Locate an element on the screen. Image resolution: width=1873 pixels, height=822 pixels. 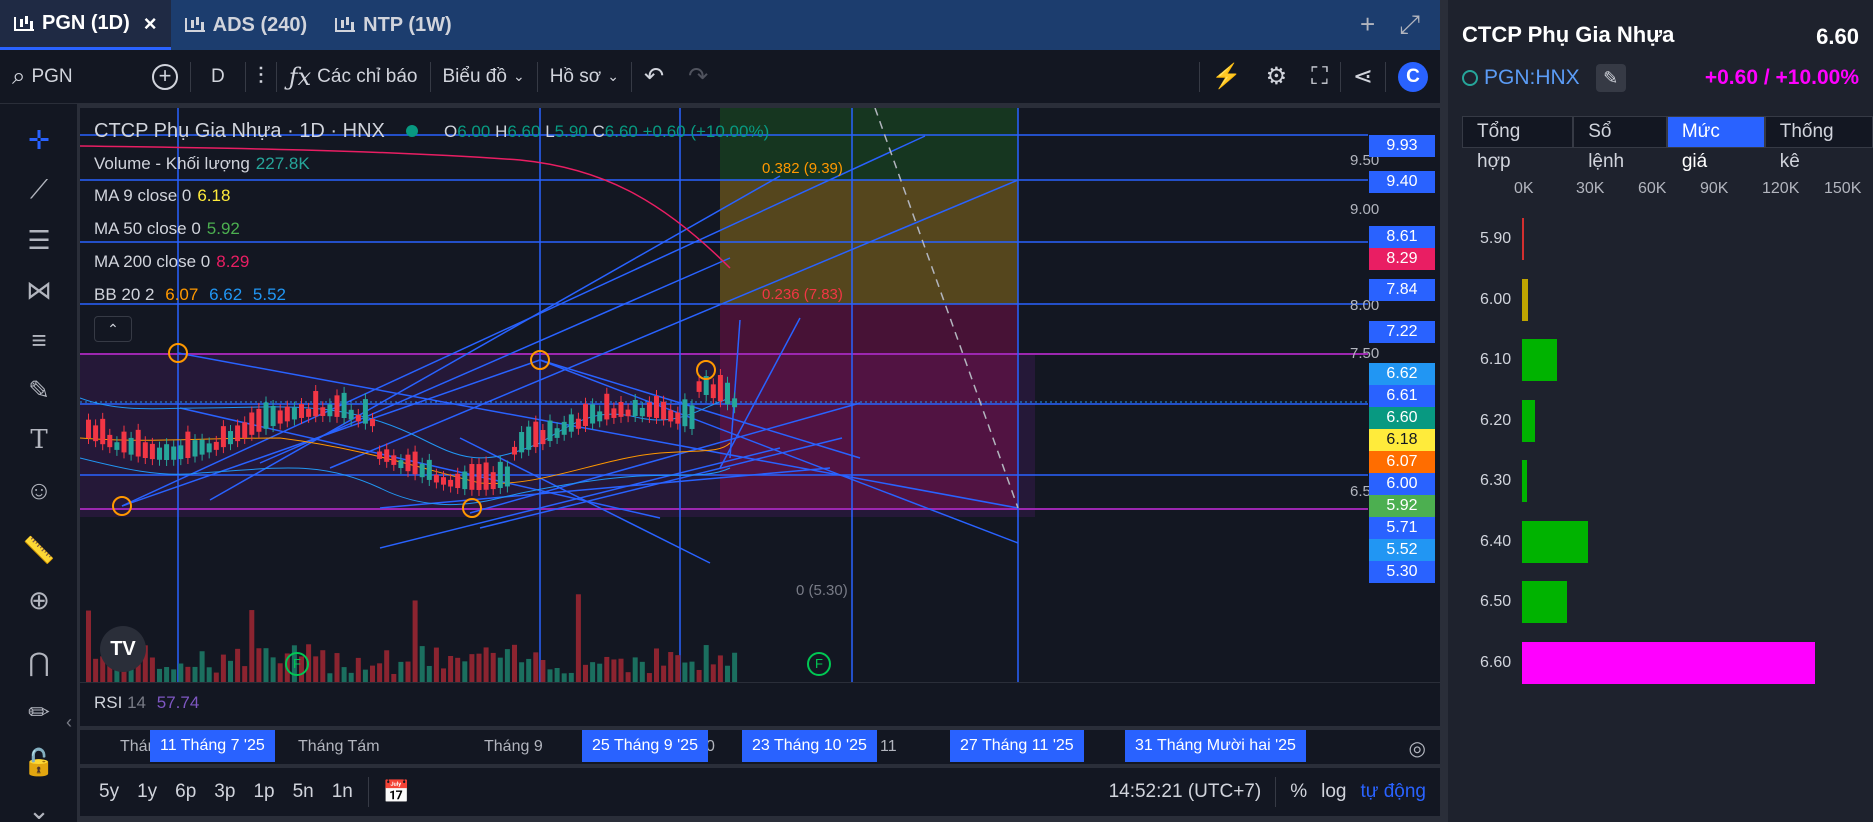
symbol-link: PGN:HNX is located at coordinates (1532, 78).